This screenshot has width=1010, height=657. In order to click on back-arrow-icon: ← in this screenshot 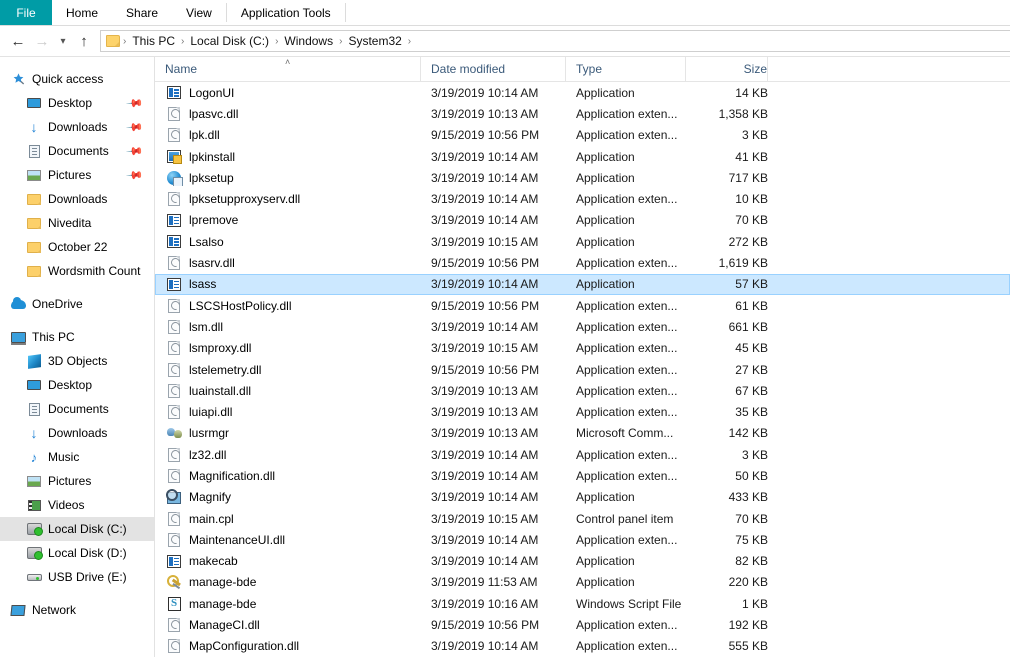, I will do `click(18, 41)`.